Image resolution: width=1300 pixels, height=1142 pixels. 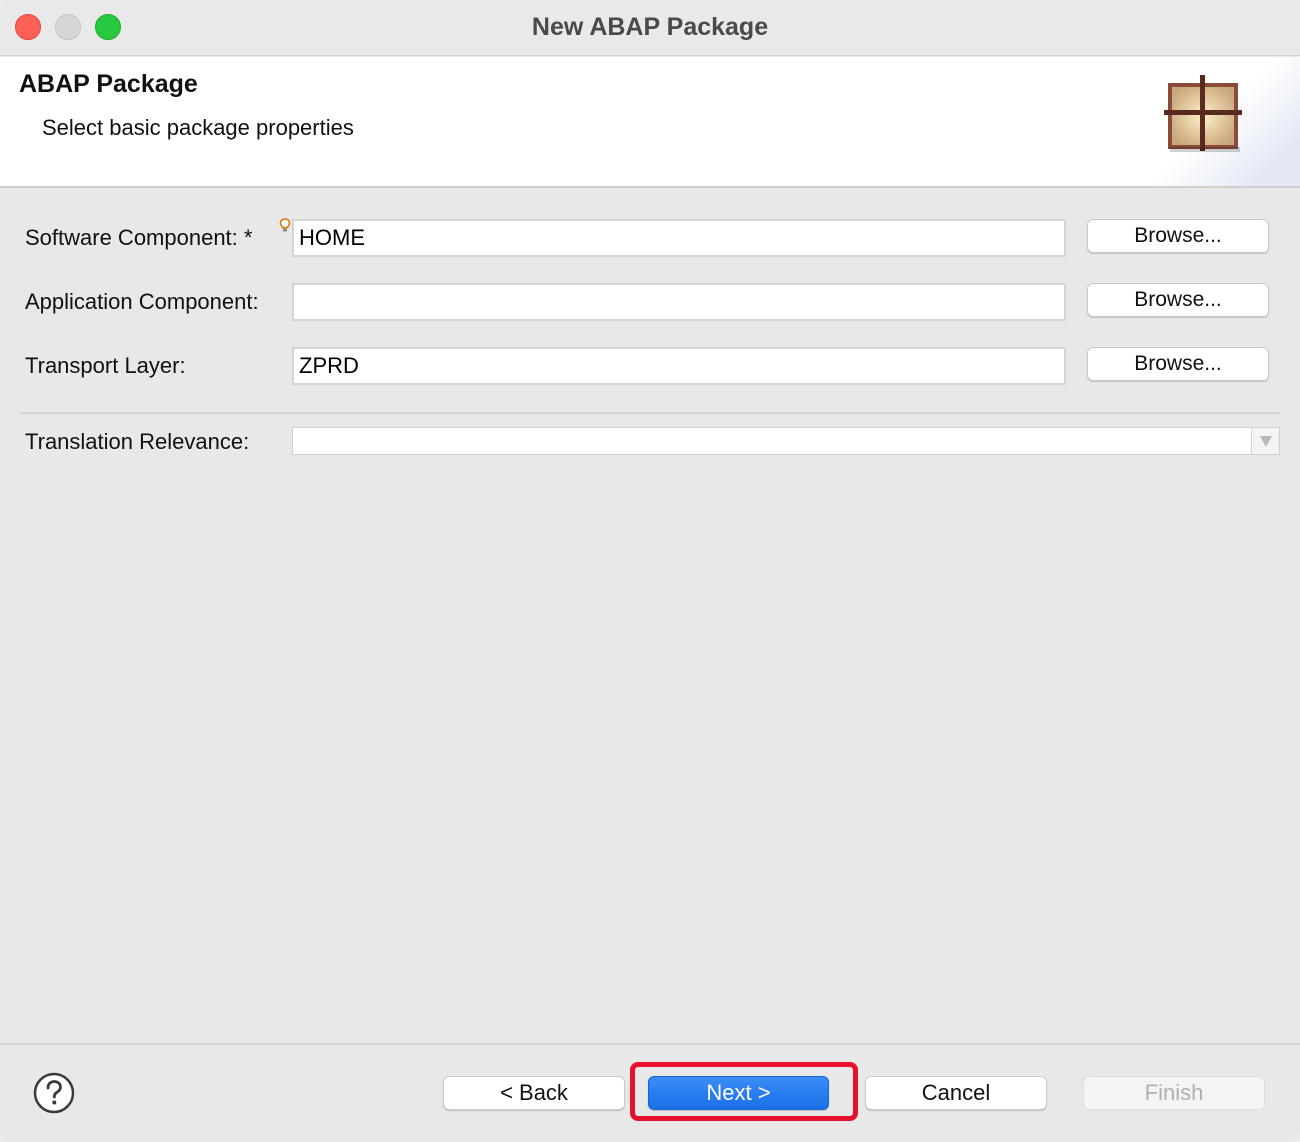 What do you see at coordinates (744, 1091) in the screenshot?
I see `next-button-highlight` at bounding box center [744, 1091].